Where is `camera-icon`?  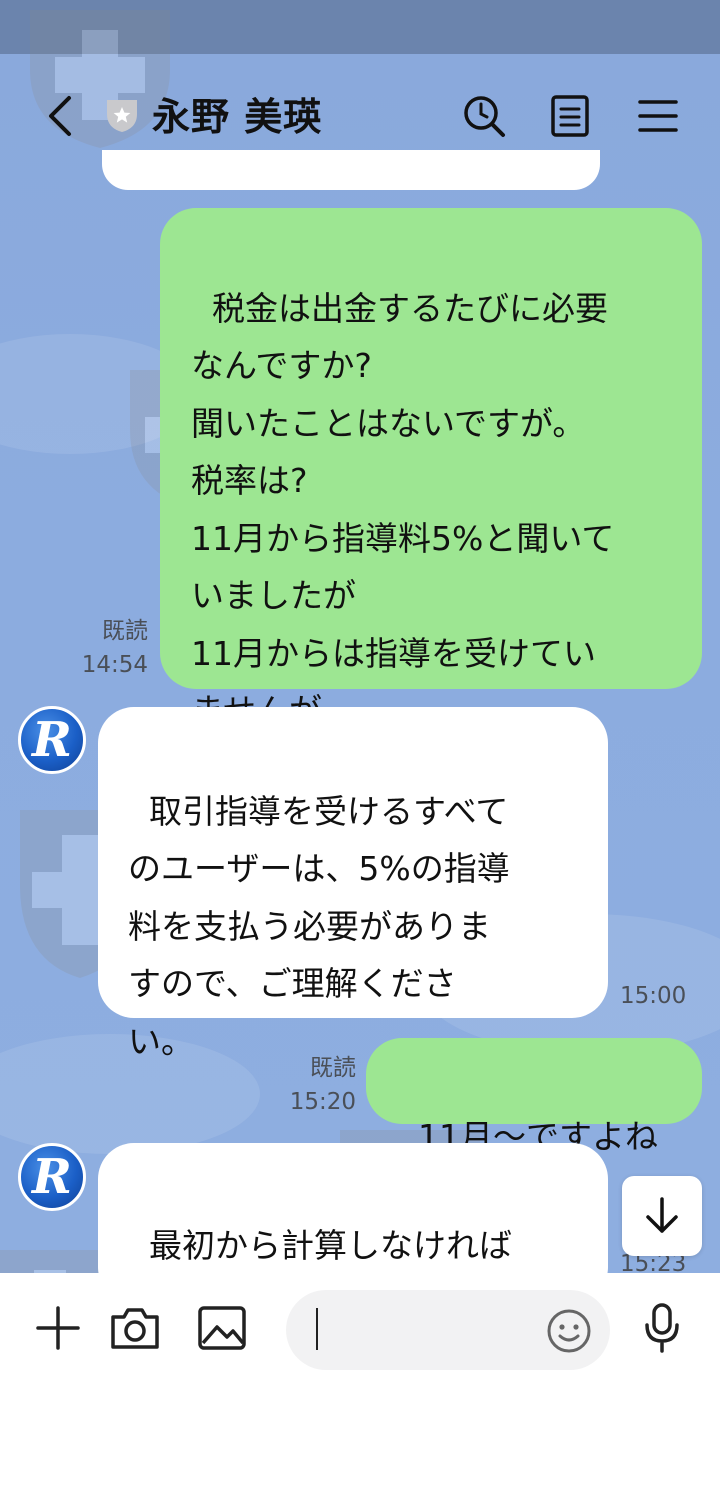 camera-icon is located at coordinates (135, 1328).